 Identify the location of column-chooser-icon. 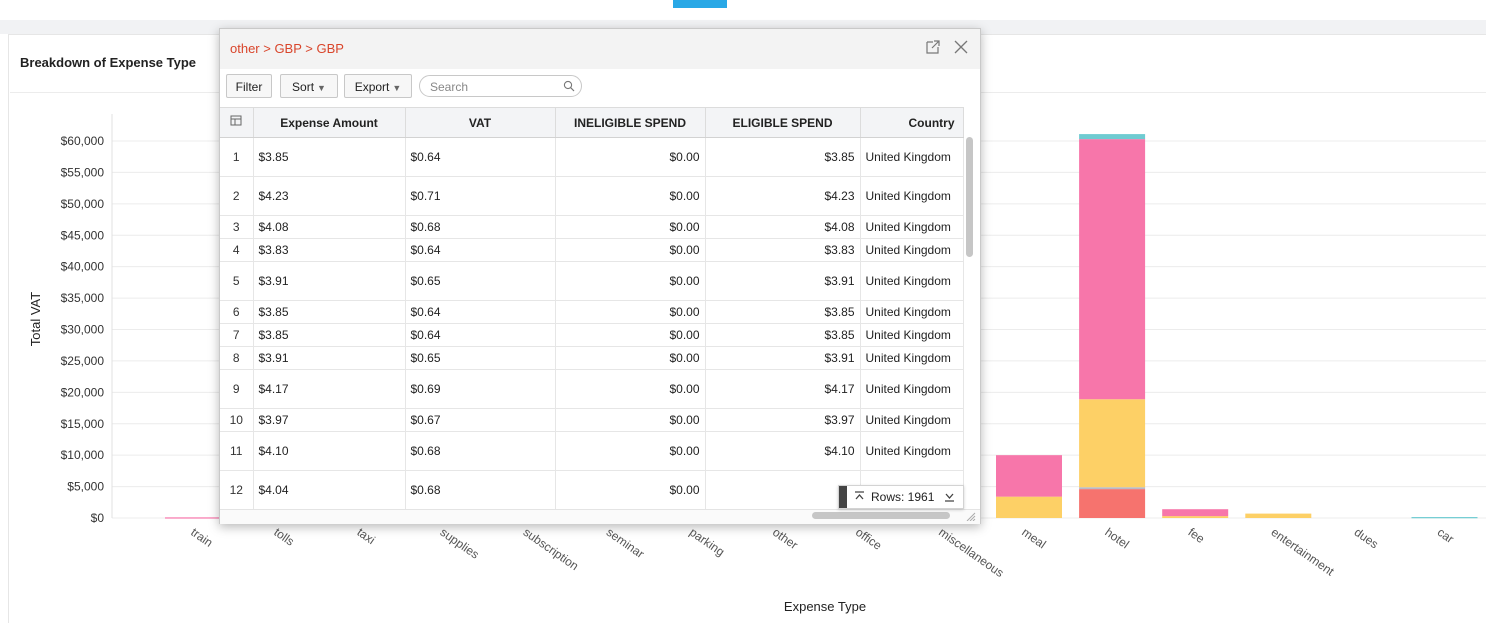
(236, 121).